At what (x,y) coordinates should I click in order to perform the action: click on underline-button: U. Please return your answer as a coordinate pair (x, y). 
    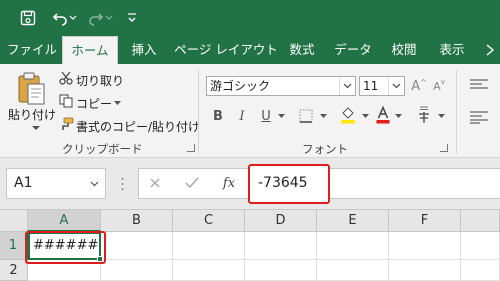
    Looking at the image, I should click on (266, 116).